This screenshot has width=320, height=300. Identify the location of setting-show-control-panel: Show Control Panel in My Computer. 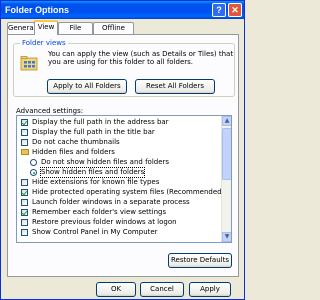
(119, 232).